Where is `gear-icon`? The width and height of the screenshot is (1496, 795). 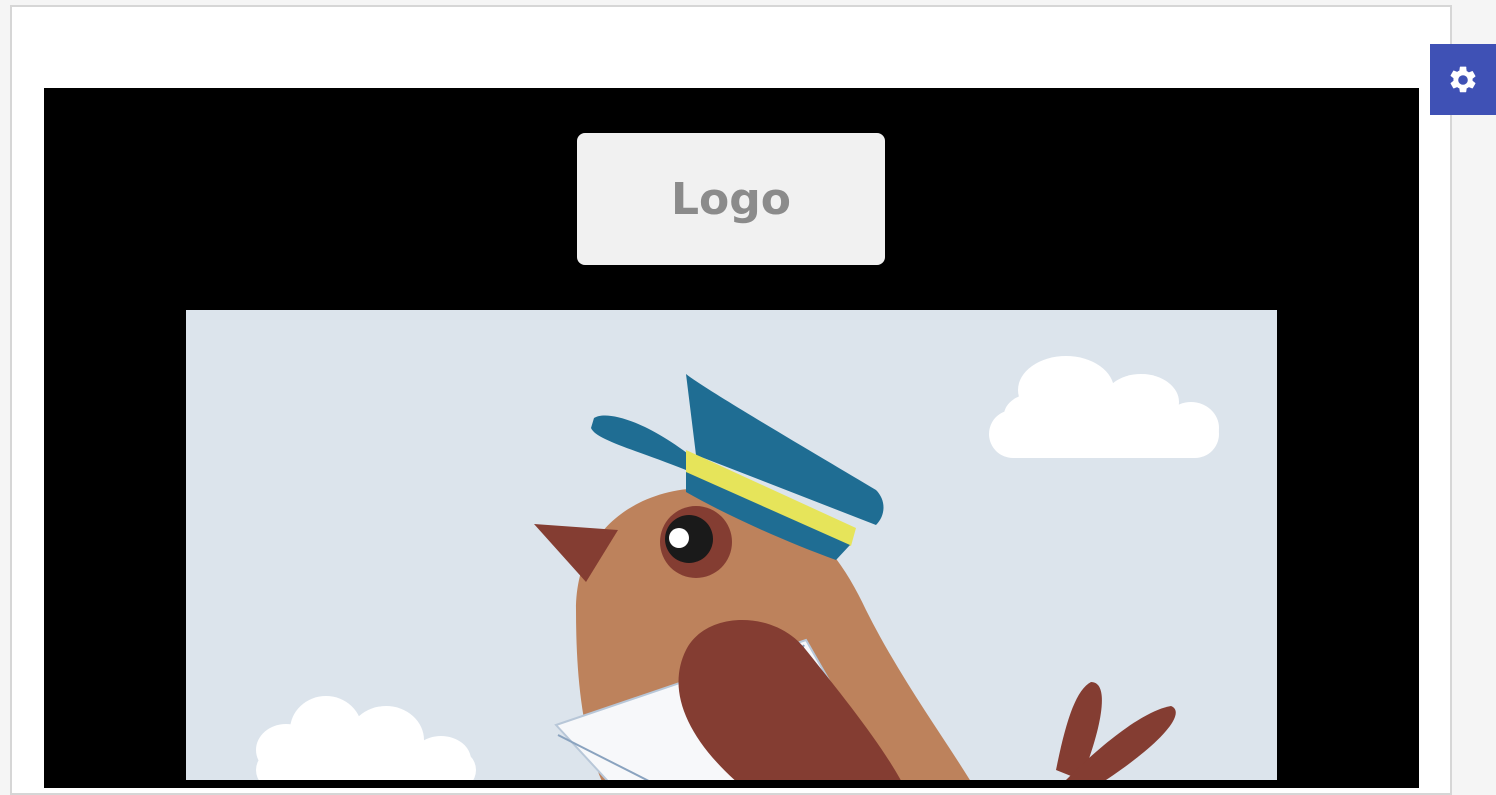 gear-icon is located at coordinates (1463, 79).